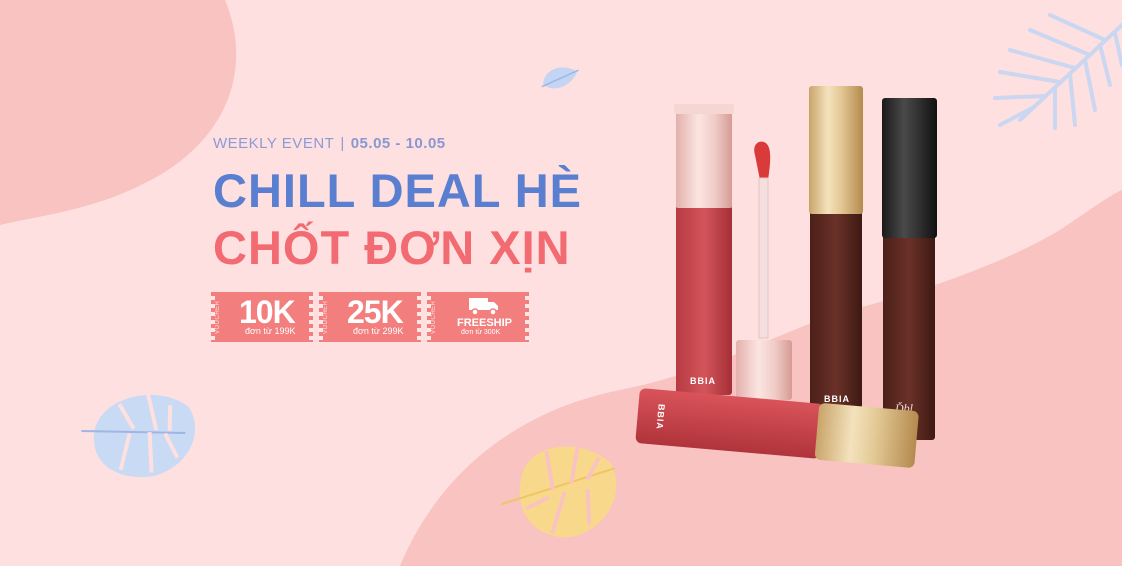  What do you see at coordinates (392, 247) in the screenshot?
I see `headline-line-2: CHỐT ĐƠN XỊN` at bounding box center [392, 247].